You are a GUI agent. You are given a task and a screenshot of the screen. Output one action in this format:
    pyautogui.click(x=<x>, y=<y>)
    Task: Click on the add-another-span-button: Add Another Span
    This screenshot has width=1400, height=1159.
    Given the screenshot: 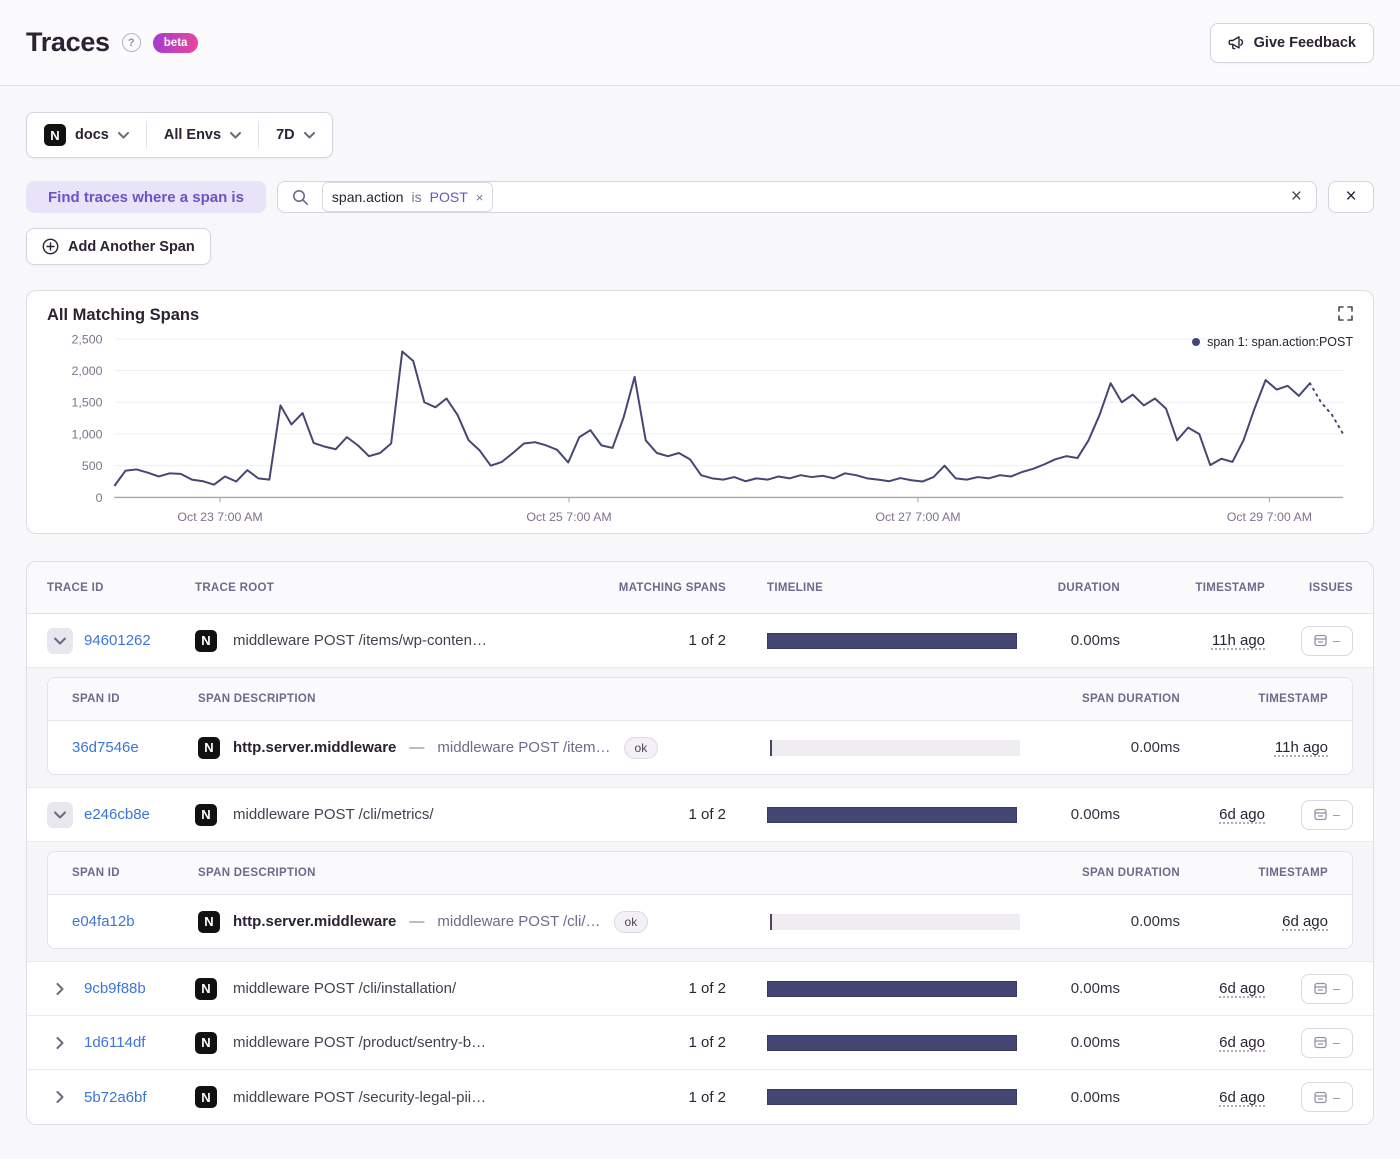 What is the action you would take?
    pyautogui.click(x=118, y=246)
    